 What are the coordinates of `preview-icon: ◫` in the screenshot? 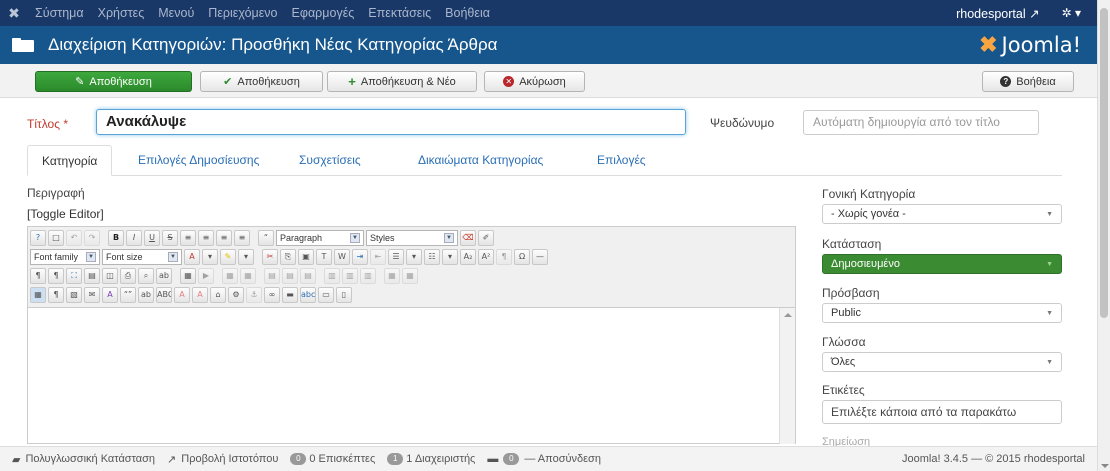 It's located at (110, 276).